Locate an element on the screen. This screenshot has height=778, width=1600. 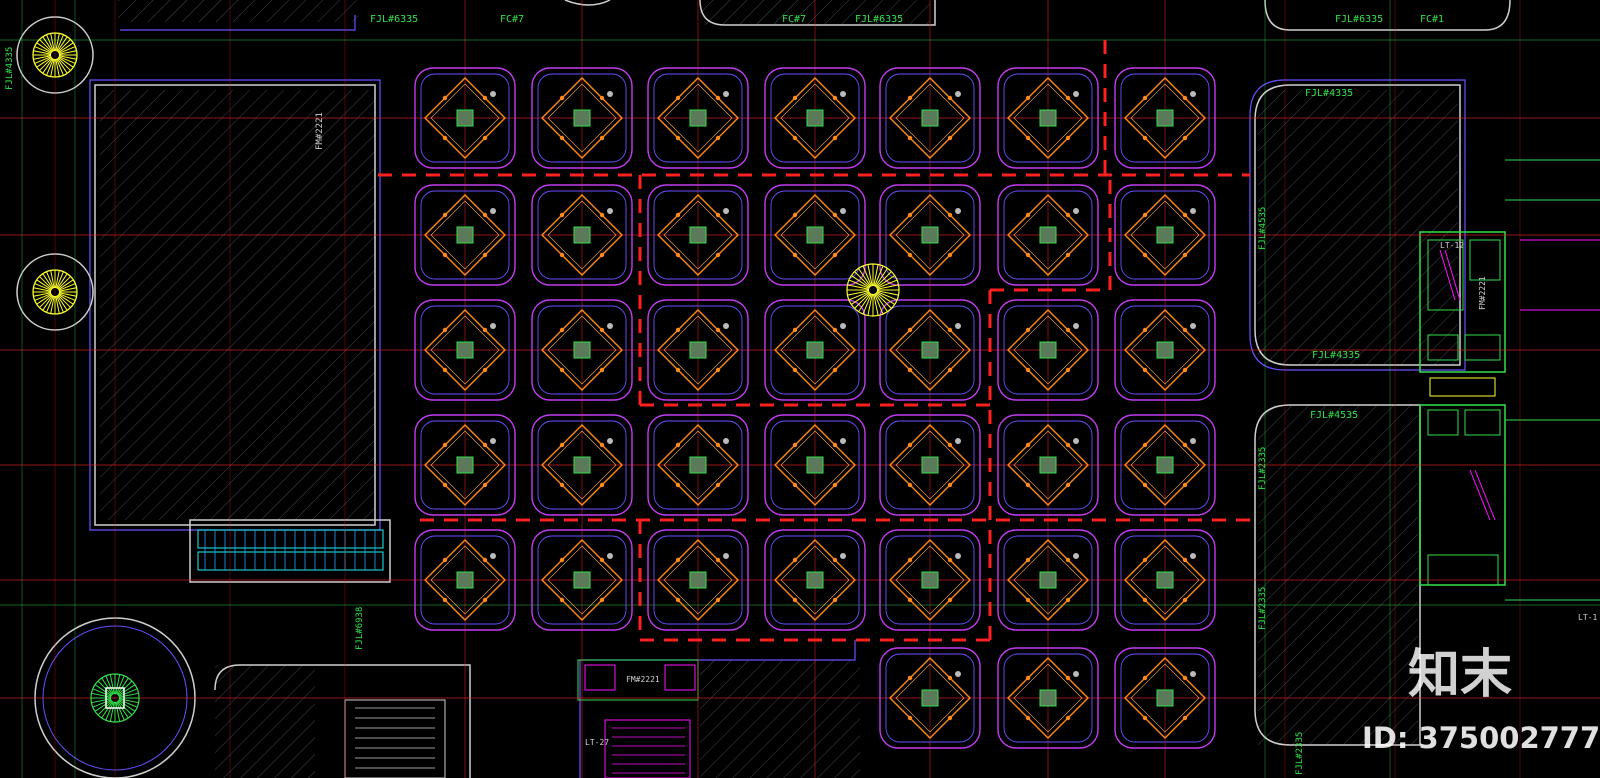
watermark-id: ID: 375002777 is located at coordinates (1481, 738).